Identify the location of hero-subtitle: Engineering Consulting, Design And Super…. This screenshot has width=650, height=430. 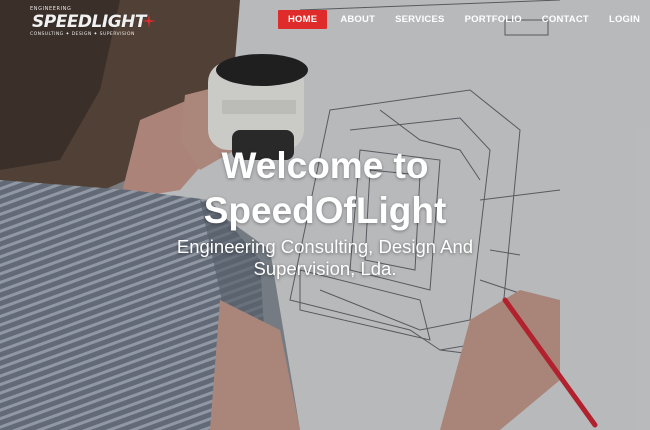
(325, 258).